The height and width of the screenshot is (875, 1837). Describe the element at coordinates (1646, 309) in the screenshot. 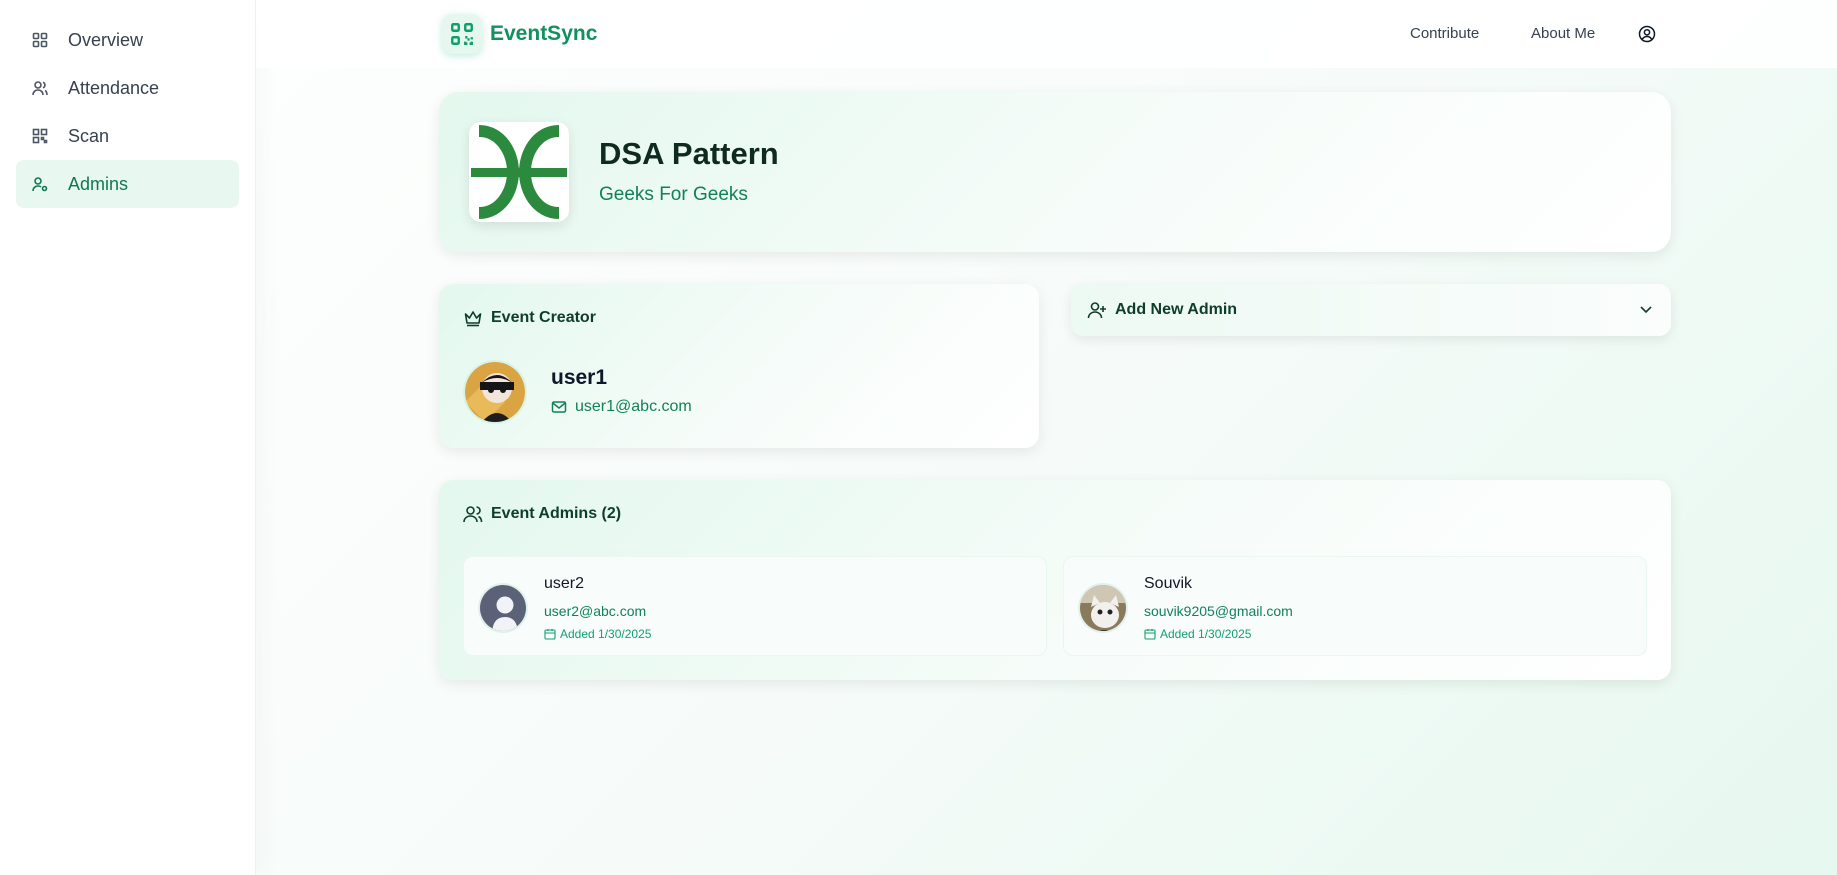

I see `chevron-down-icon` at that location.